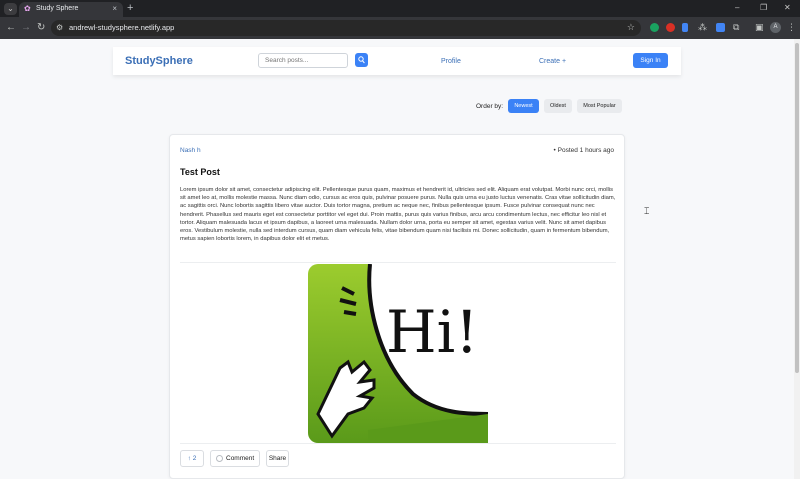 This screenshot has width=800, height=479. Describe the element at coordinates (720, 27) in the screenshot. I see `extension-translate-icon` at that location.